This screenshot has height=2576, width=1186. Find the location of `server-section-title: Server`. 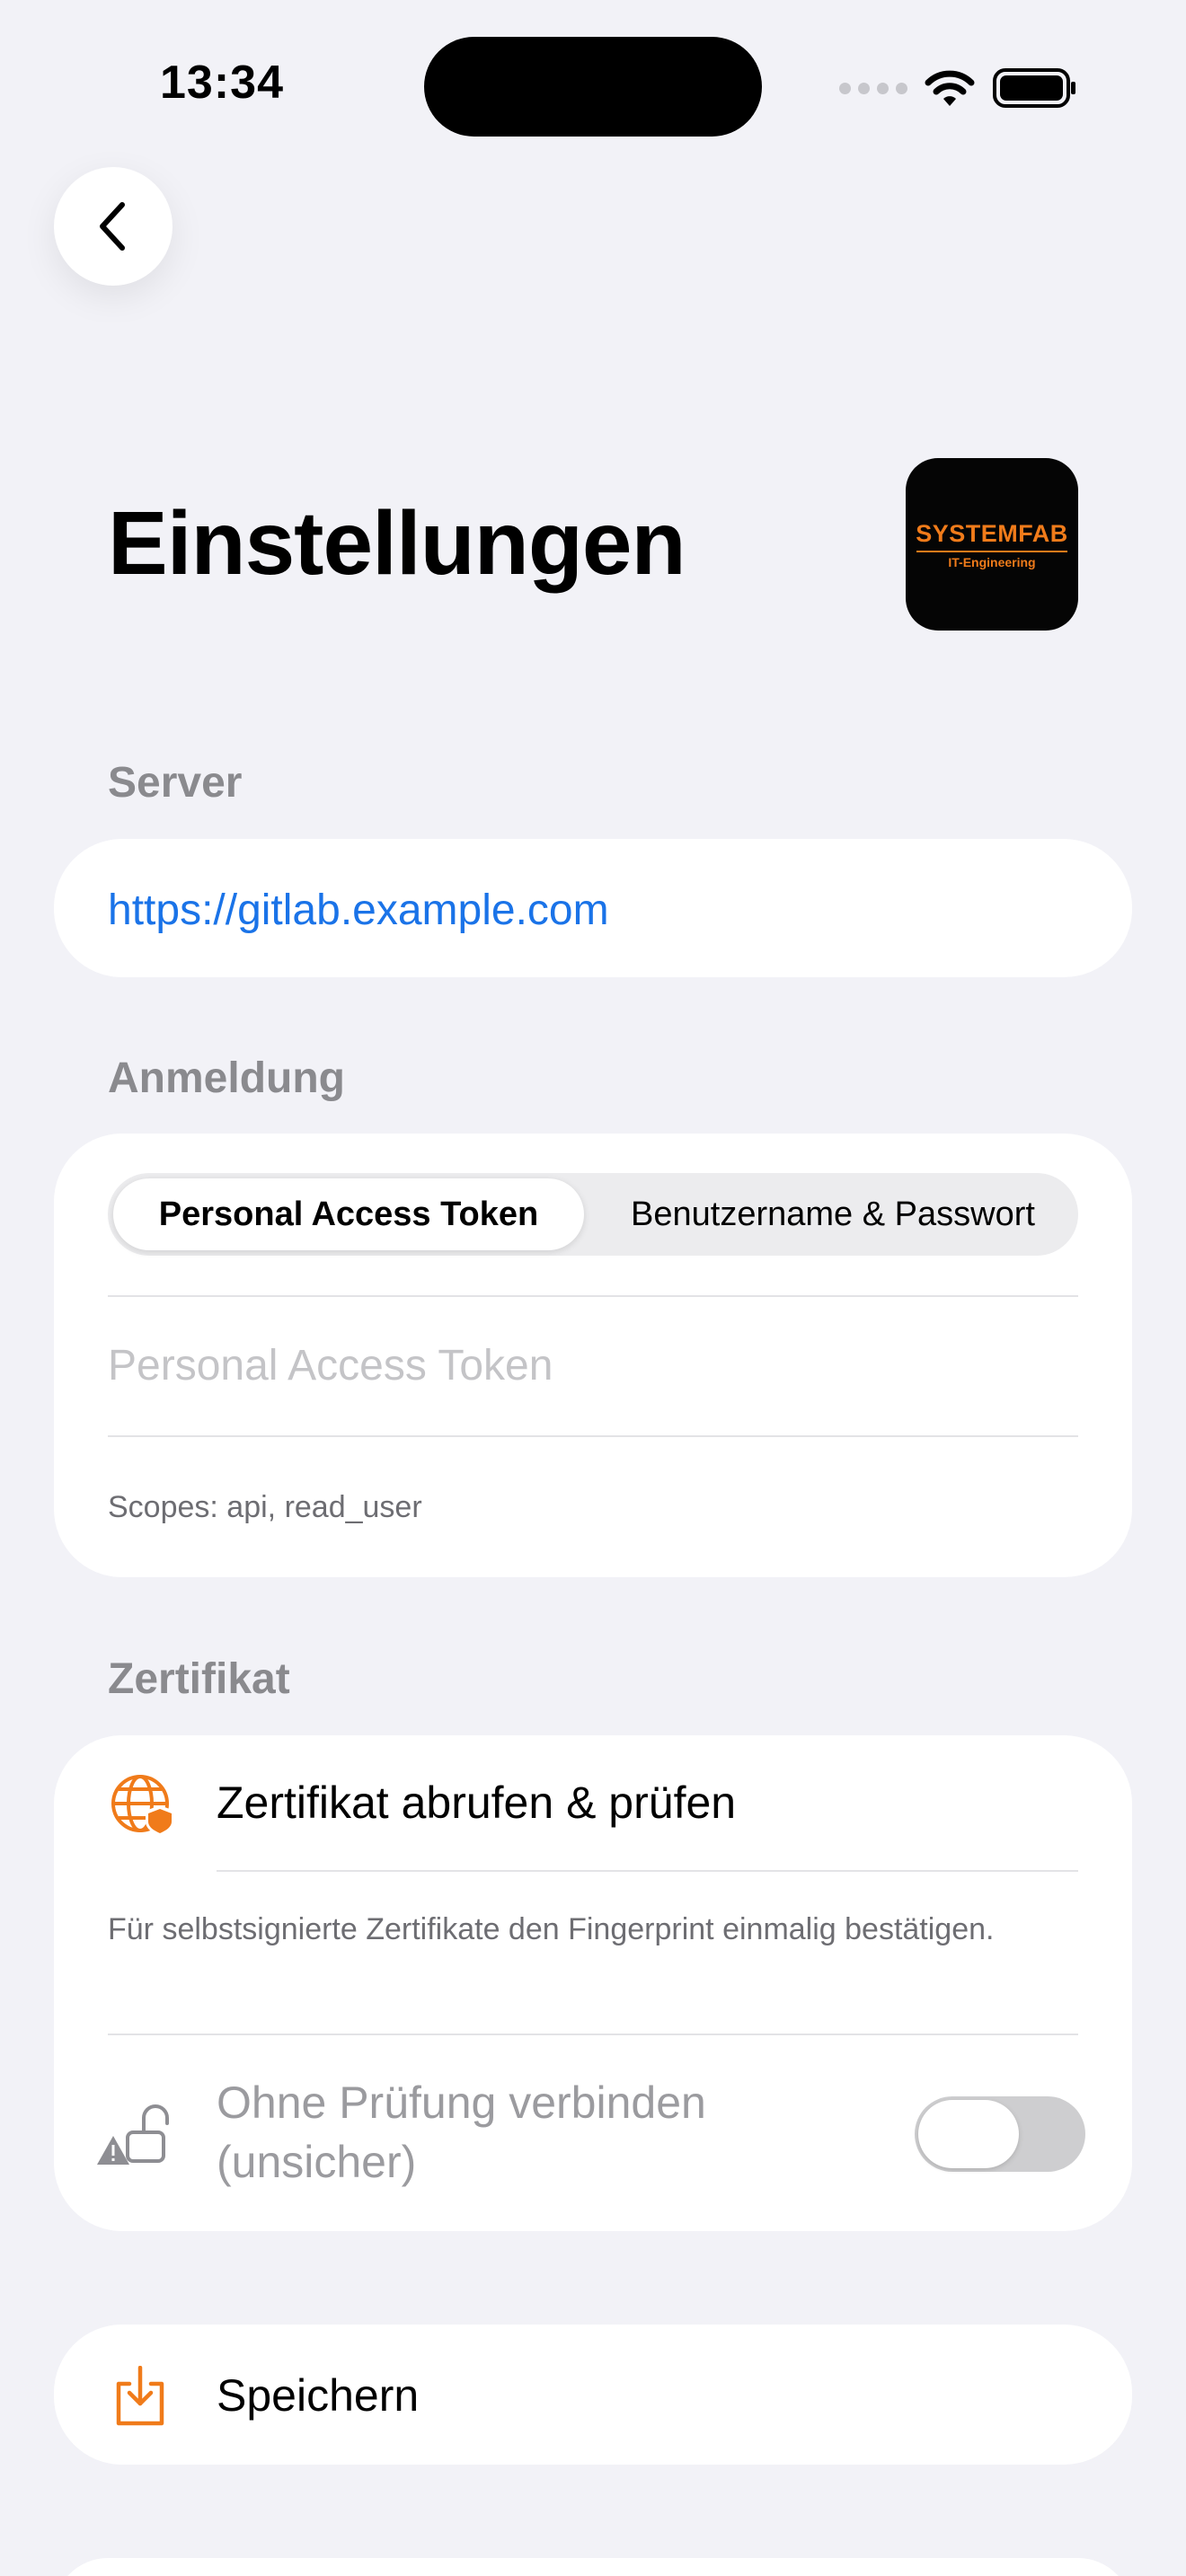

server-section-title: Server is located at coordinates (175, 783).